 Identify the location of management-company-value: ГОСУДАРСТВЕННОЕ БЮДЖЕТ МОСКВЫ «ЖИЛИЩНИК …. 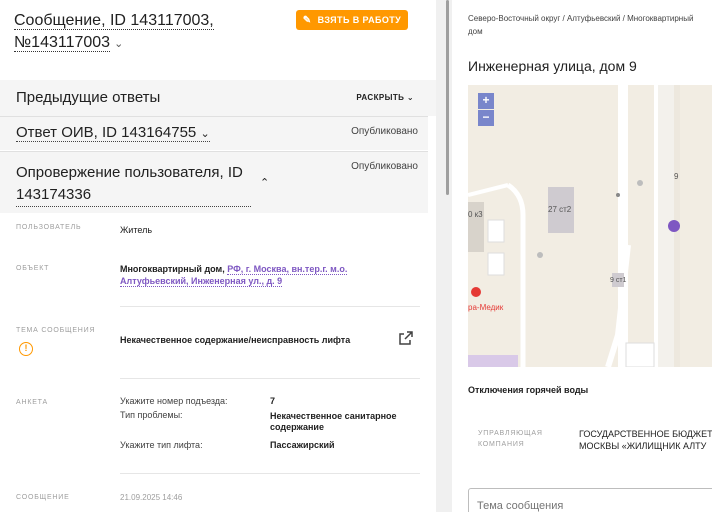
(645, 440).